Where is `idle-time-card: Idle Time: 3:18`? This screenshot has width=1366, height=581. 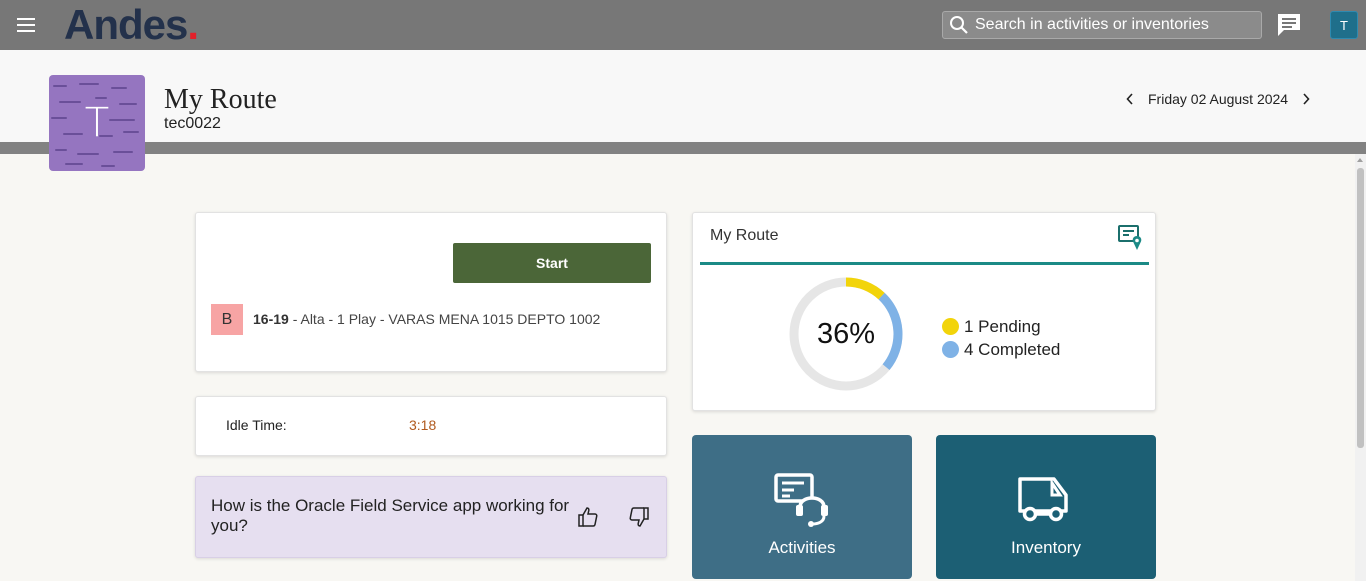 idle-time-card: Idle Time: 3:18 is located at coordinates (431, 426).